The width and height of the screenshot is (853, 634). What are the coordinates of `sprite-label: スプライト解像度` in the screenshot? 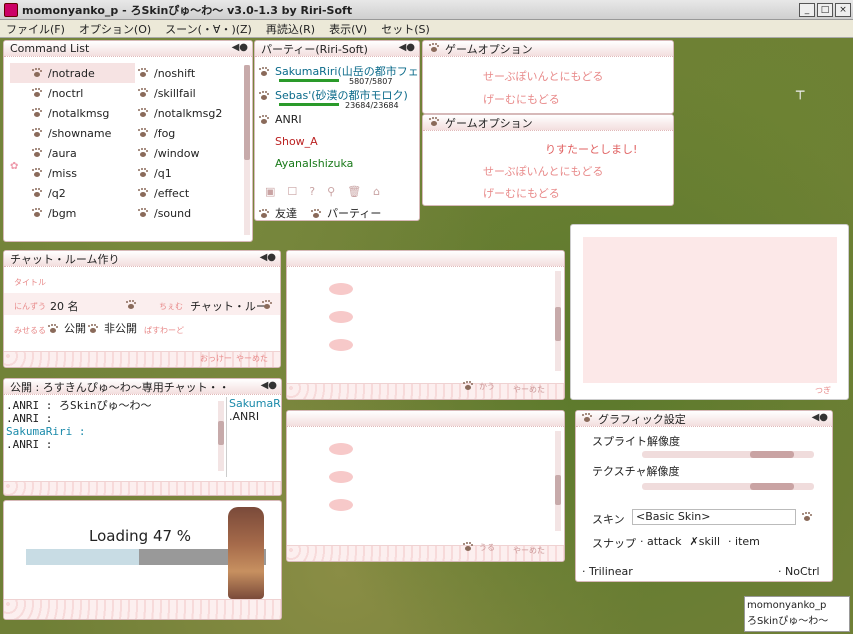 It's located at (636, 441).